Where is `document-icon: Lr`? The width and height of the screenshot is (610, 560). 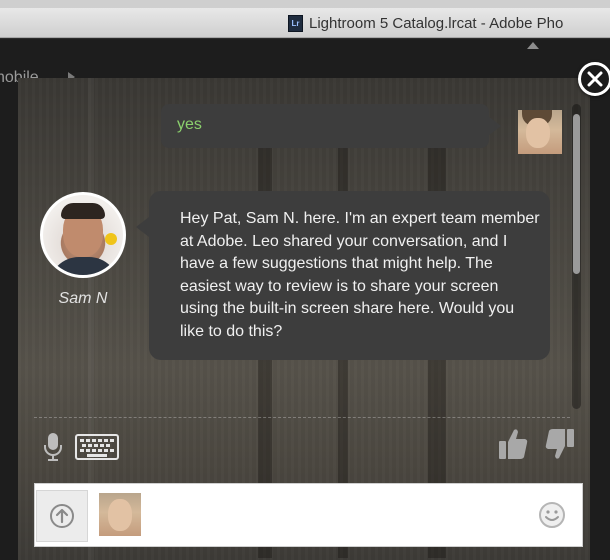 document-icon: Lr is located at coordinates (295, 23).